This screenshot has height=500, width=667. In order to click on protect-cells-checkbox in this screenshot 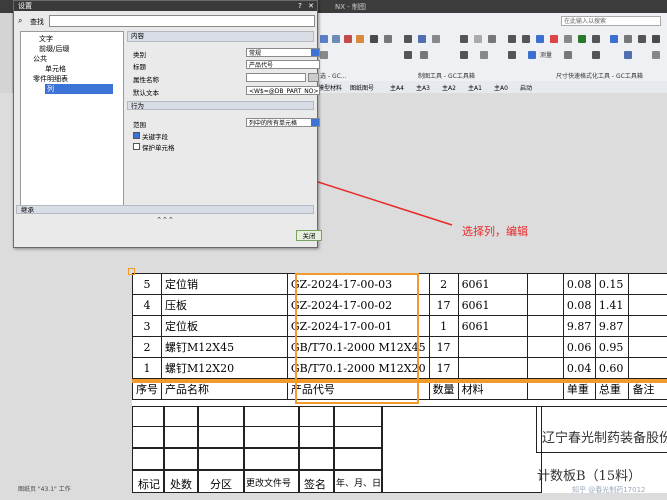, I will do `click(136, 146)`.